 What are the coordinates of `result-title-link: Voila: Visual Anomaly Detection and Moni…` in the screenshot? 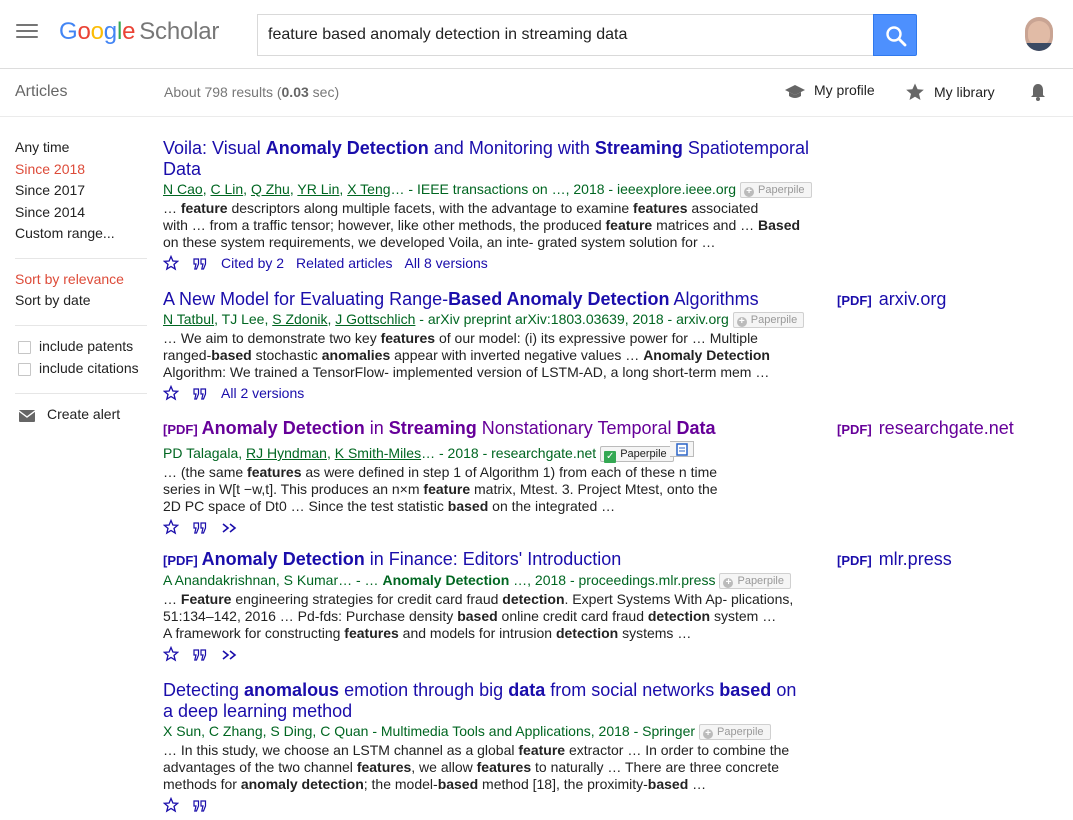 It's located at (503, 159).